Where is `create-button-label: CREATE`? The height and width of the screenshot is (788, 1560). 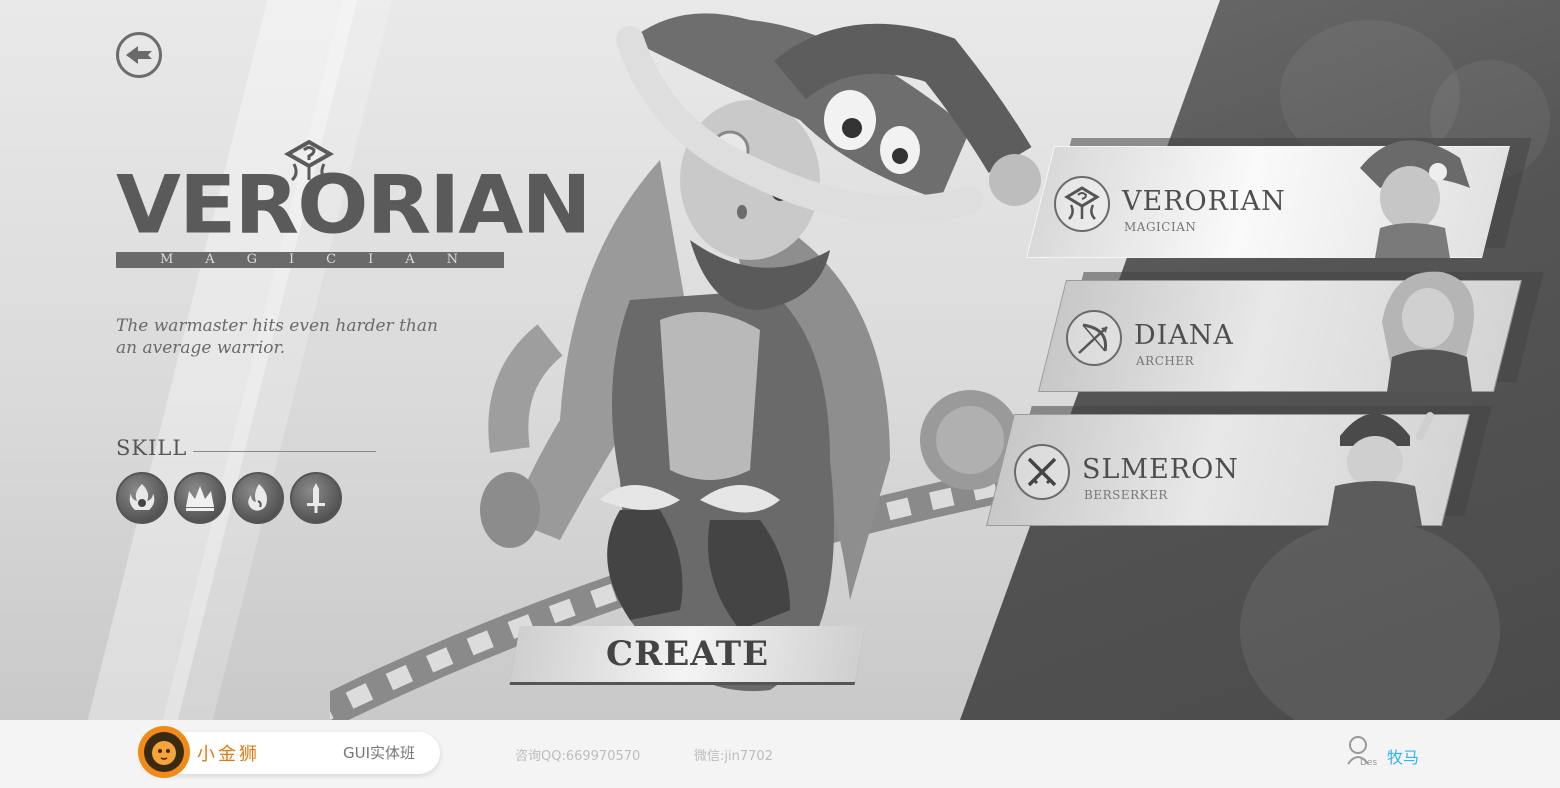
create-button-label: CREATE is located at coordinates (687, 654).